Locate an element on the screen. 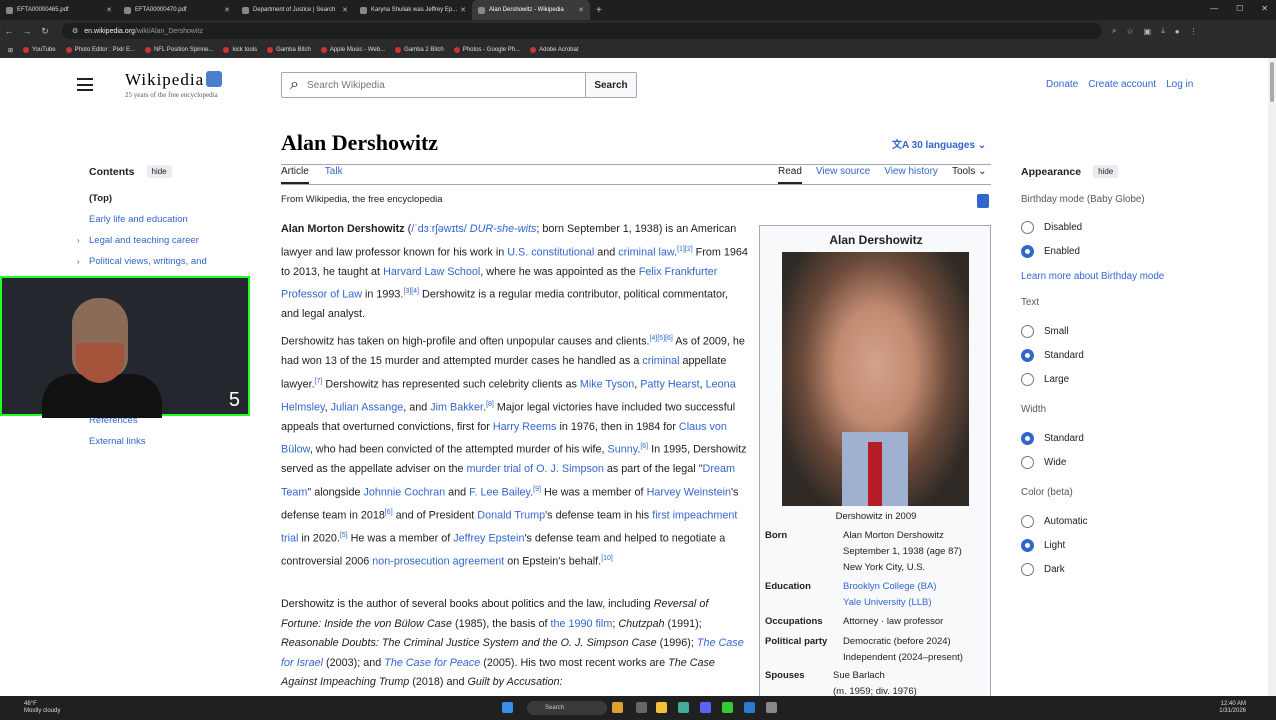 This screenshot has width=1276, height=720. weather-widget: 48°F Mostly cloudy is located at coordinates (42, 708).